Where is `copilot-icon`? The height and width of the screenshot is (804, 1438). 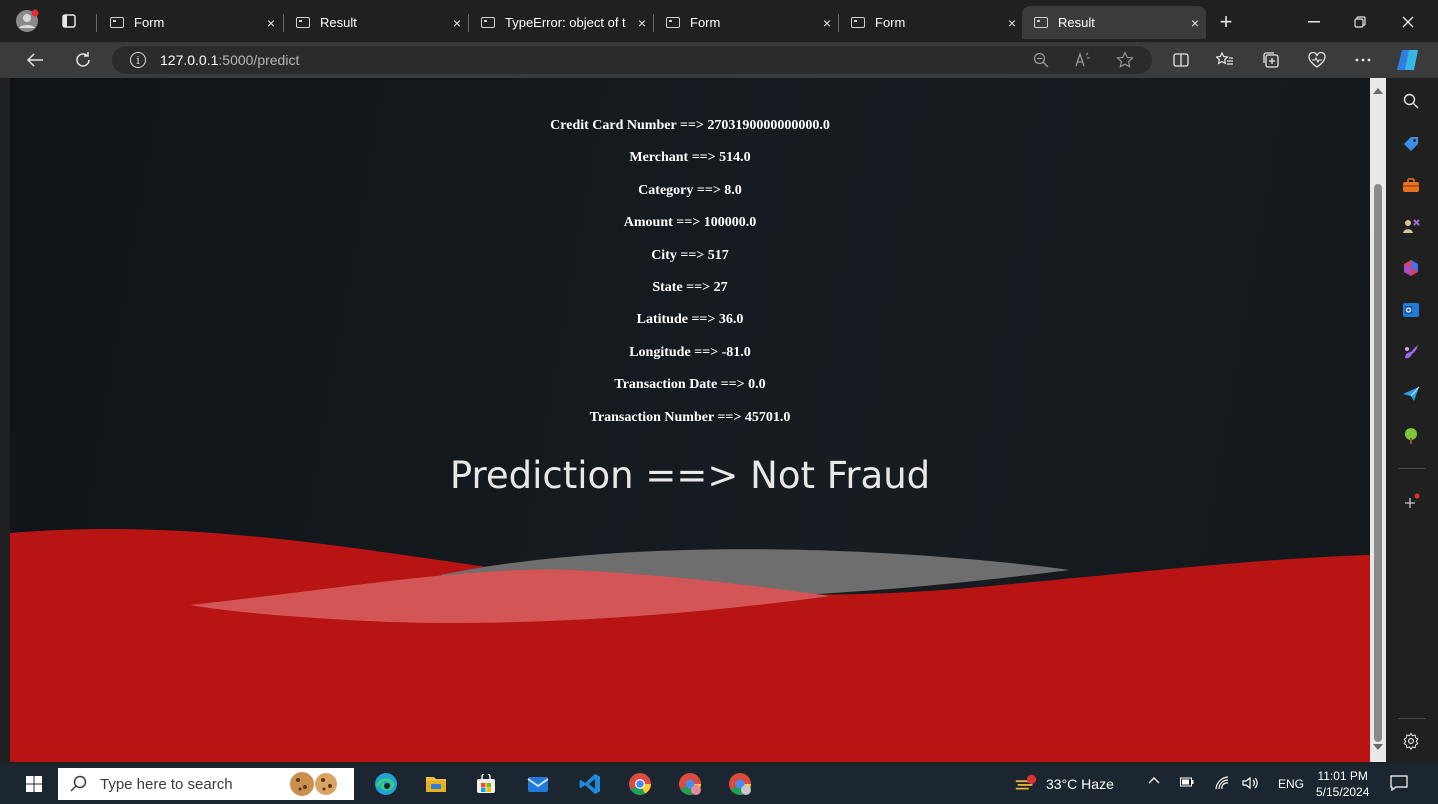
copilot-icon is located at coordinates (1408, 60).